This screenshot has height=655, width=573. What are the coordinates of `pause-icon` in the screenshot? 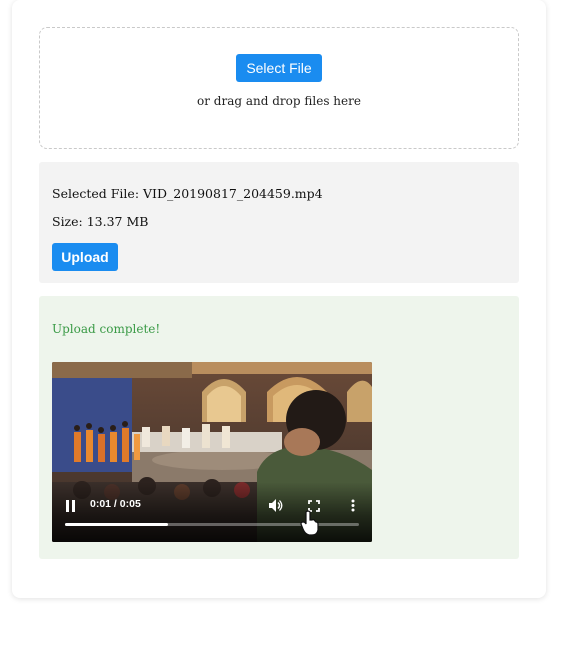 It's located at (71, 506).